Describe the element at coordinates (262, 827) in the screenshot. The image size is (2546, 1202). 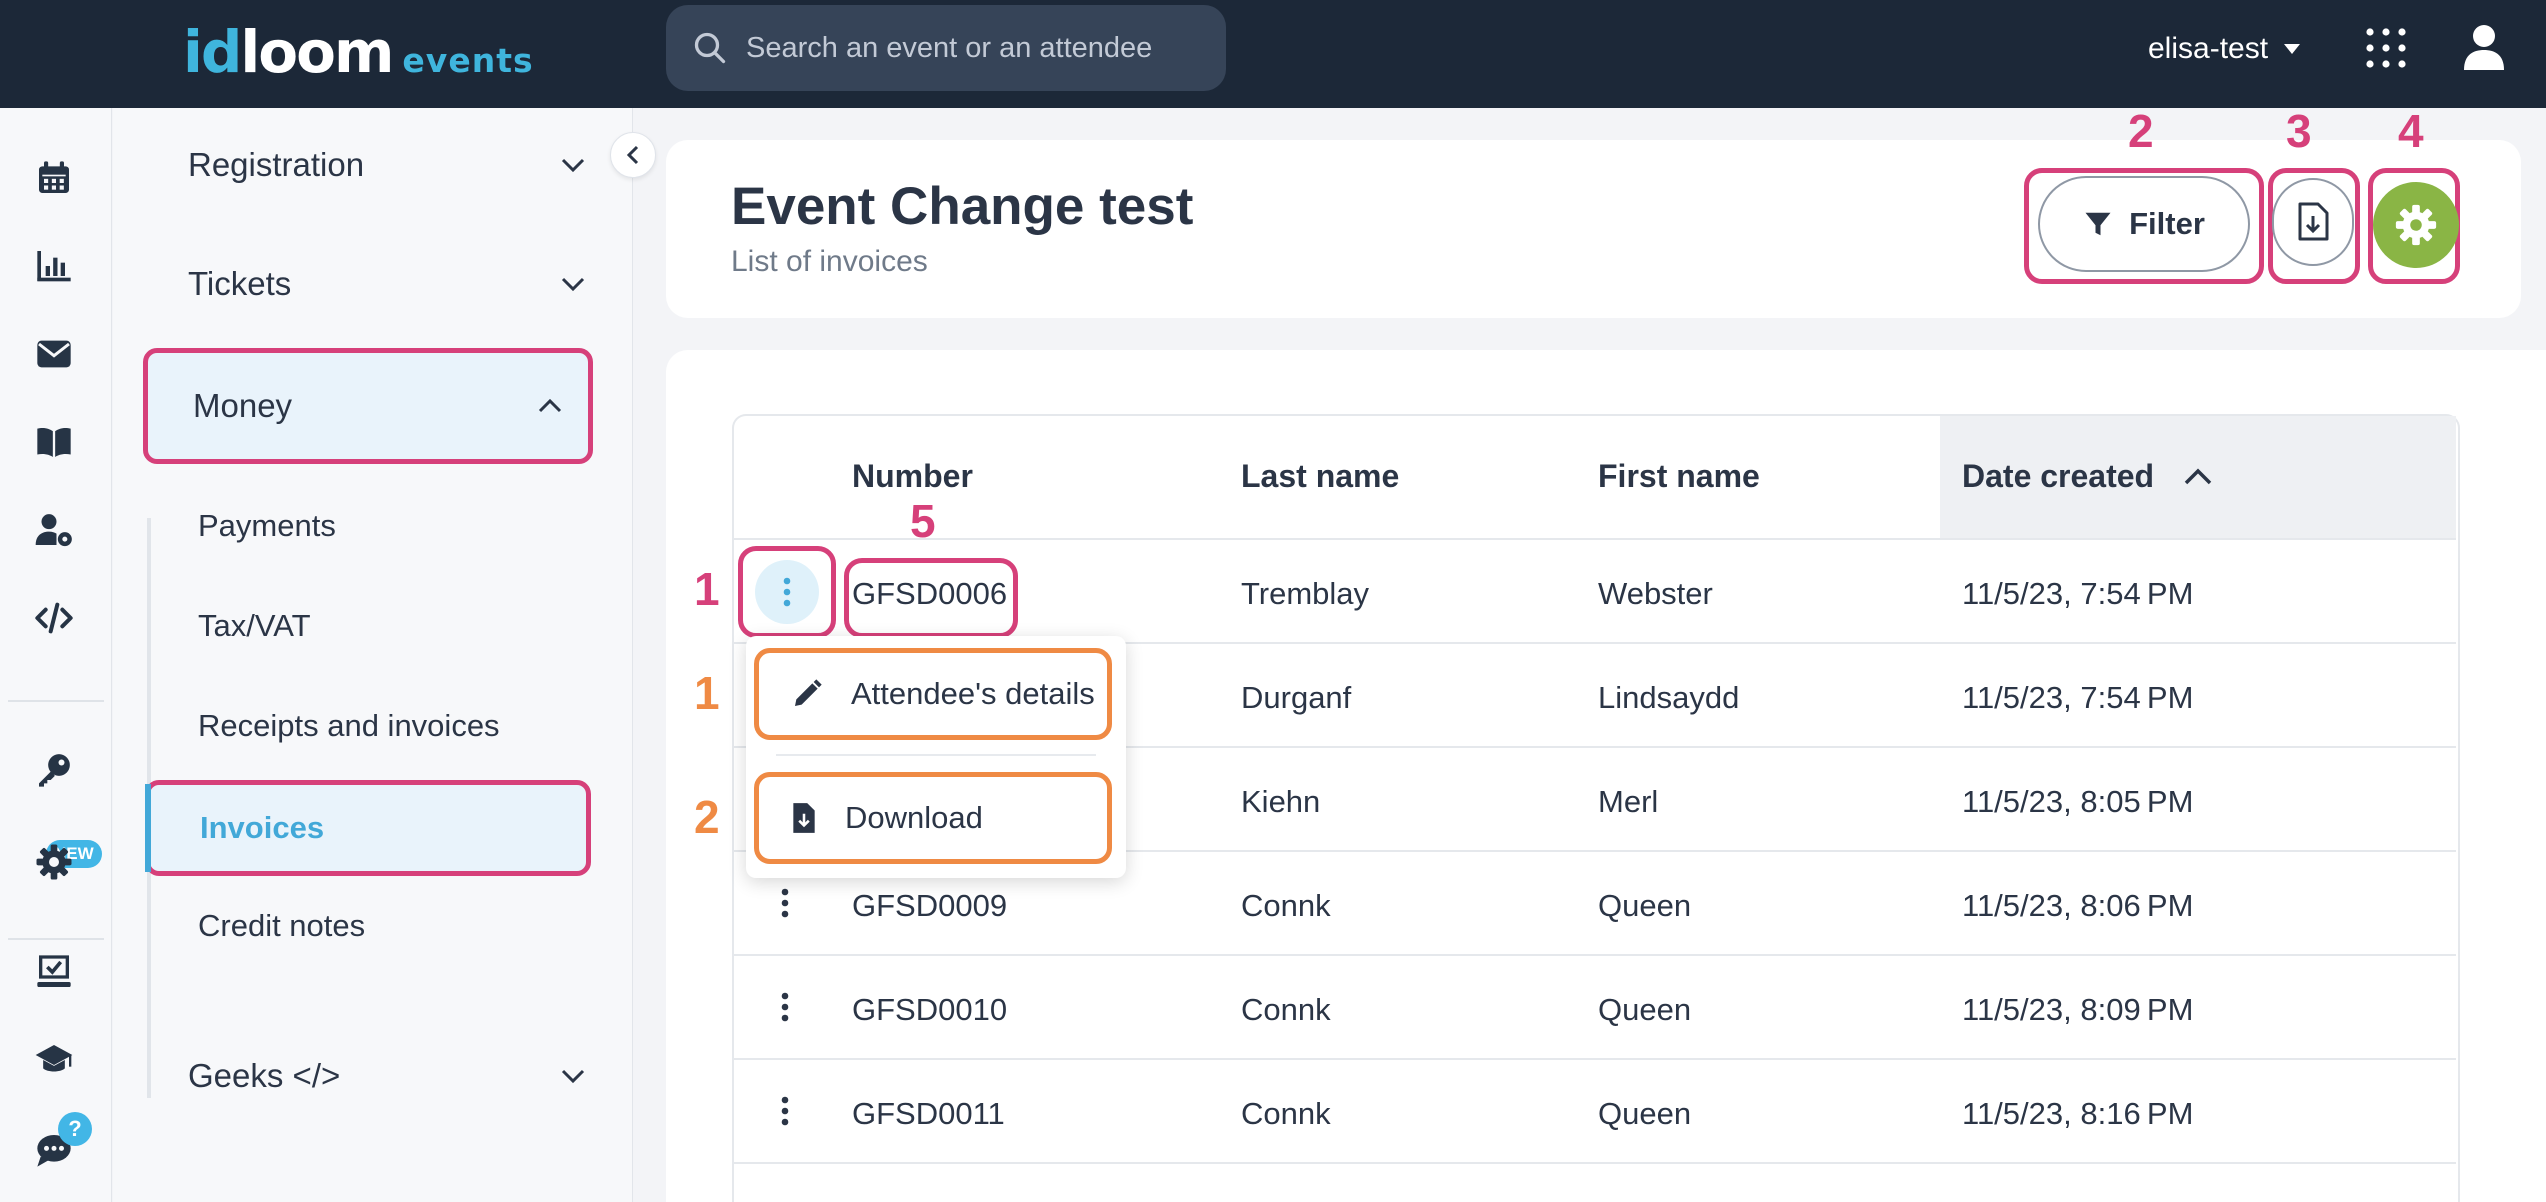
I see `submenu-item-label: Invoices` at that location.